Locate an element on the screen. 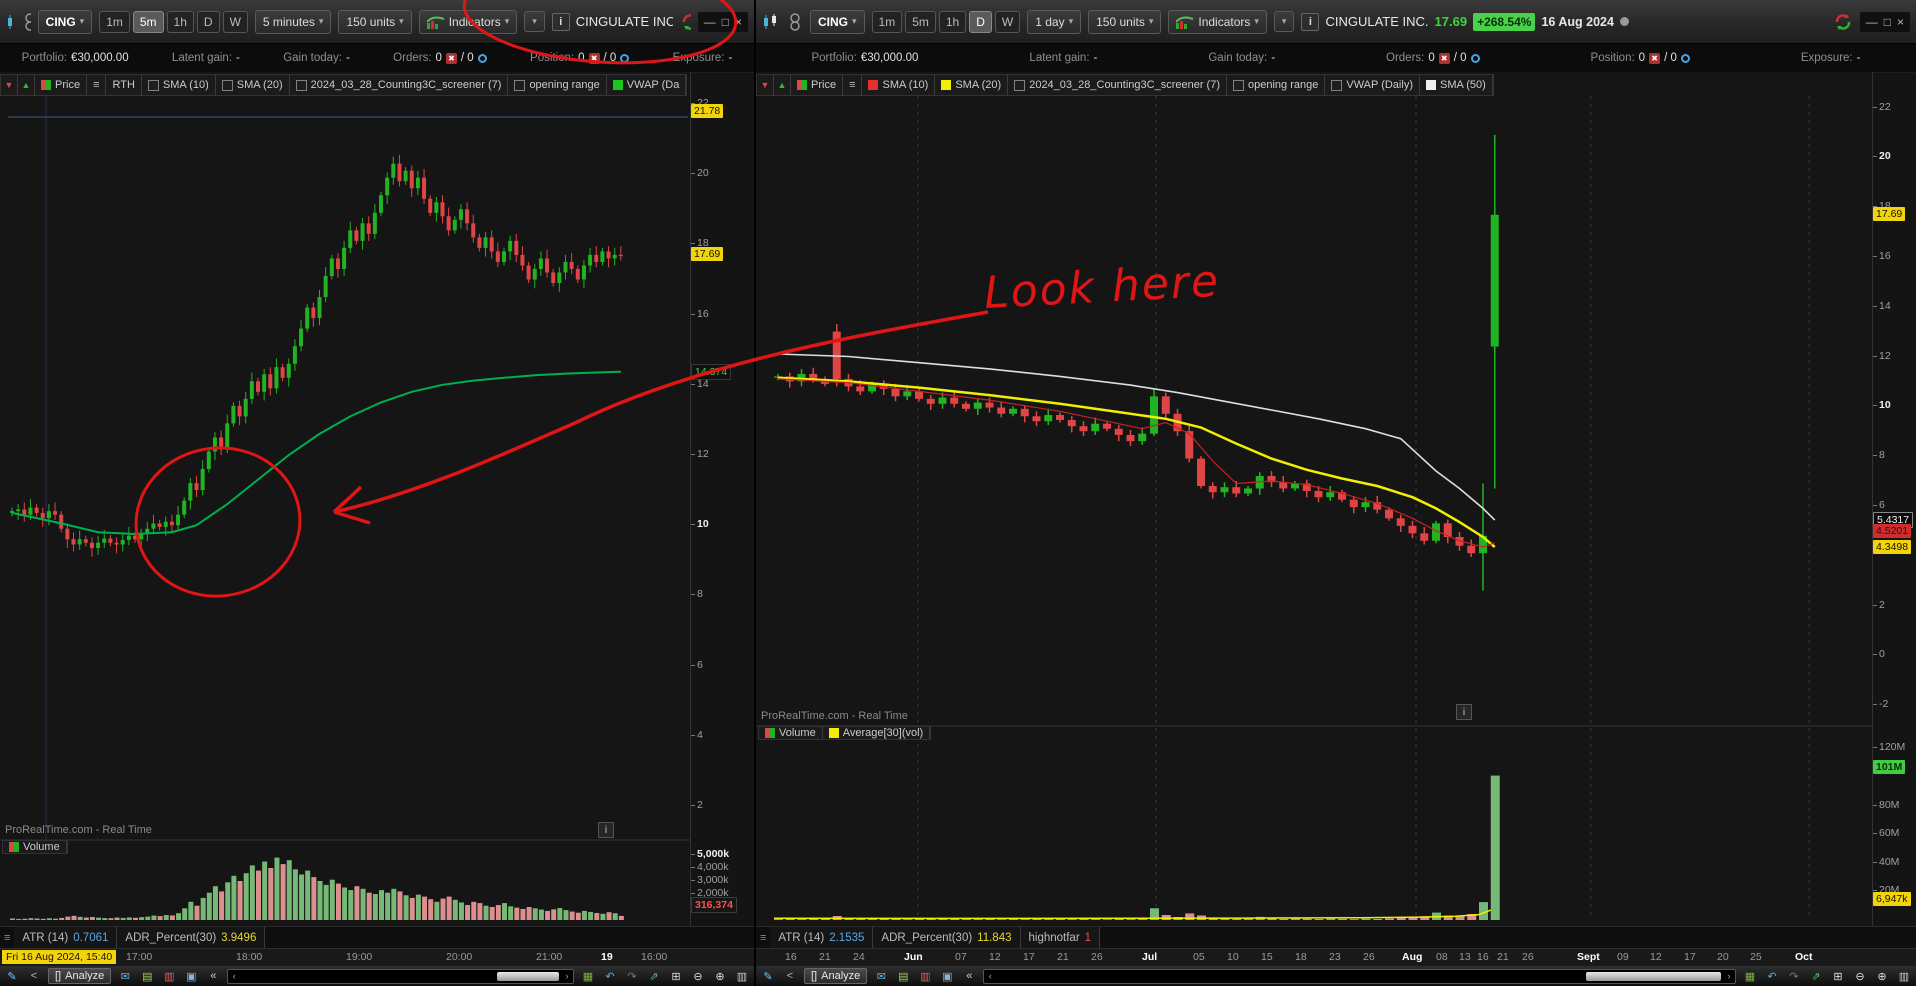 Image resolution: width=1916 pixels, height=986 pixels. price-axis-right: 222018161412108620-2120M80M60M40M20M is located at coordinates (1894, 499).